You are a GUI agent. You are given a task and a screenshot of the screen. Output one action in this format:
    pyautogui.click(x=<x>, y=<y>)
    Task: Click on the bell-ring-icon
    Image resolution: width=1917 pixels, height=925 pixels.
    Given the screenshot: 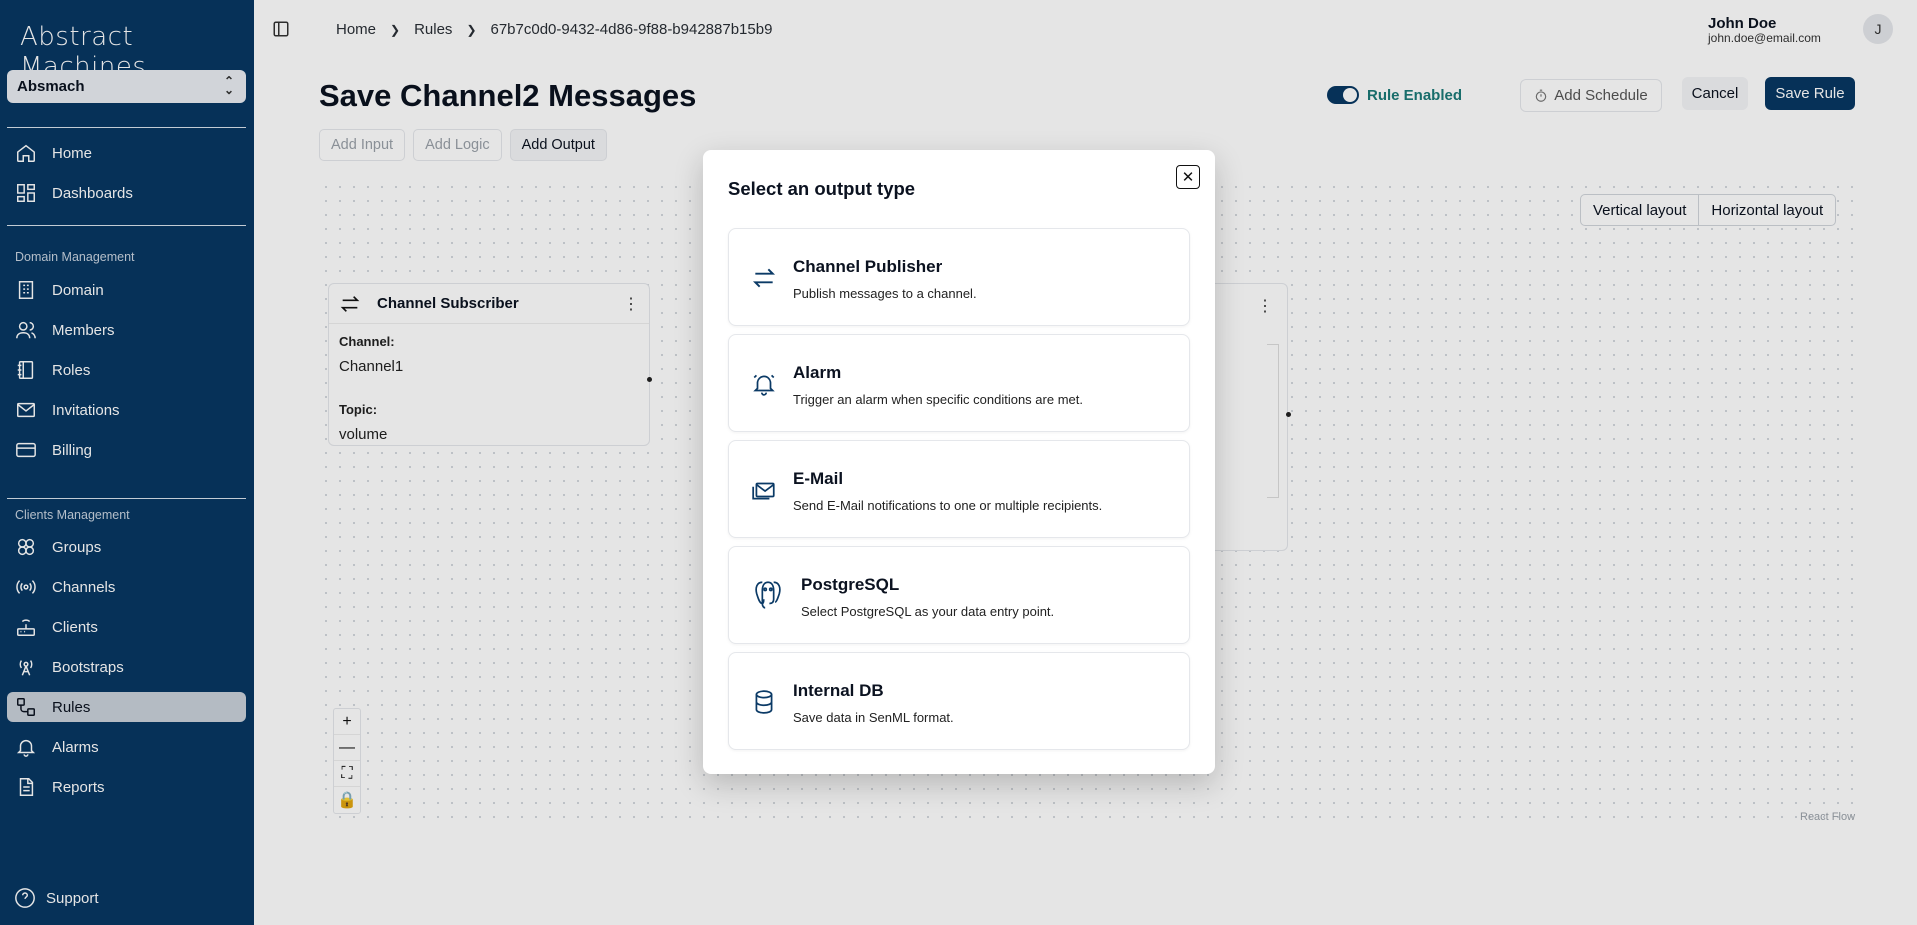 What is the action you would take?
    pyautogui.click(x=764, y=385)
    